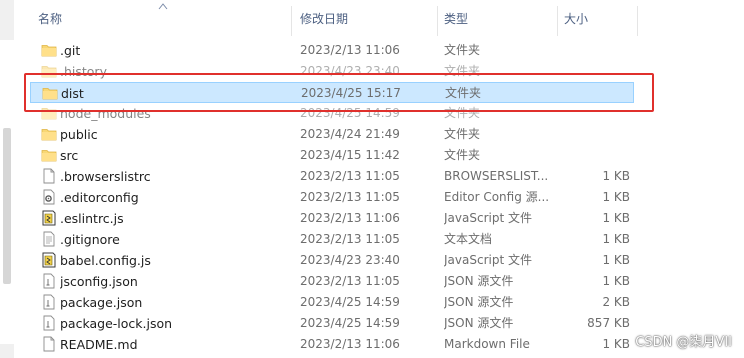 The width and height of the screenshot is (744, 358). I want to click on column-header-type: 类型, so click(496, 19).